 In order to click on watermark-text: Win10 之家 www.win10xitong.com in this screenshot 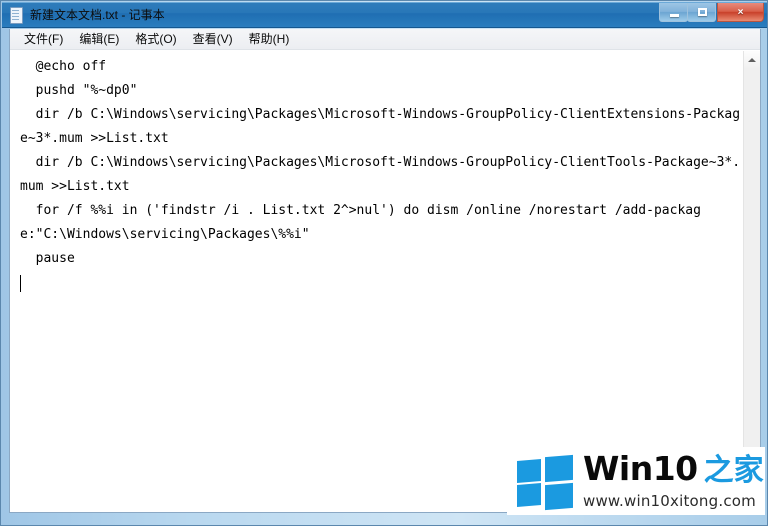, I will do `click(673, 481)`.